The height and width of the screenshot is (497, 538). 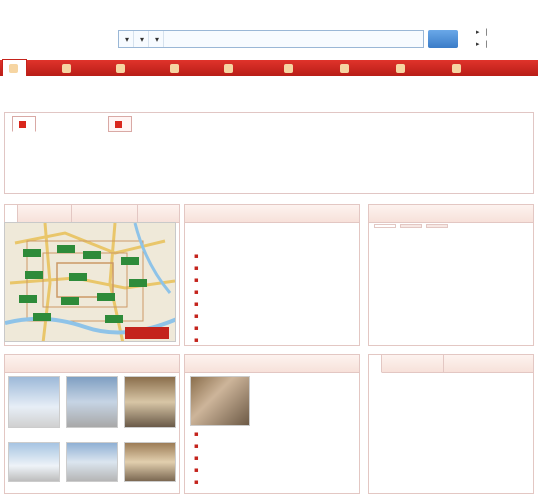 What do you see at coordinates (277, 228) in the screenshot?
I see `headline` at bounding box center [277, 228].